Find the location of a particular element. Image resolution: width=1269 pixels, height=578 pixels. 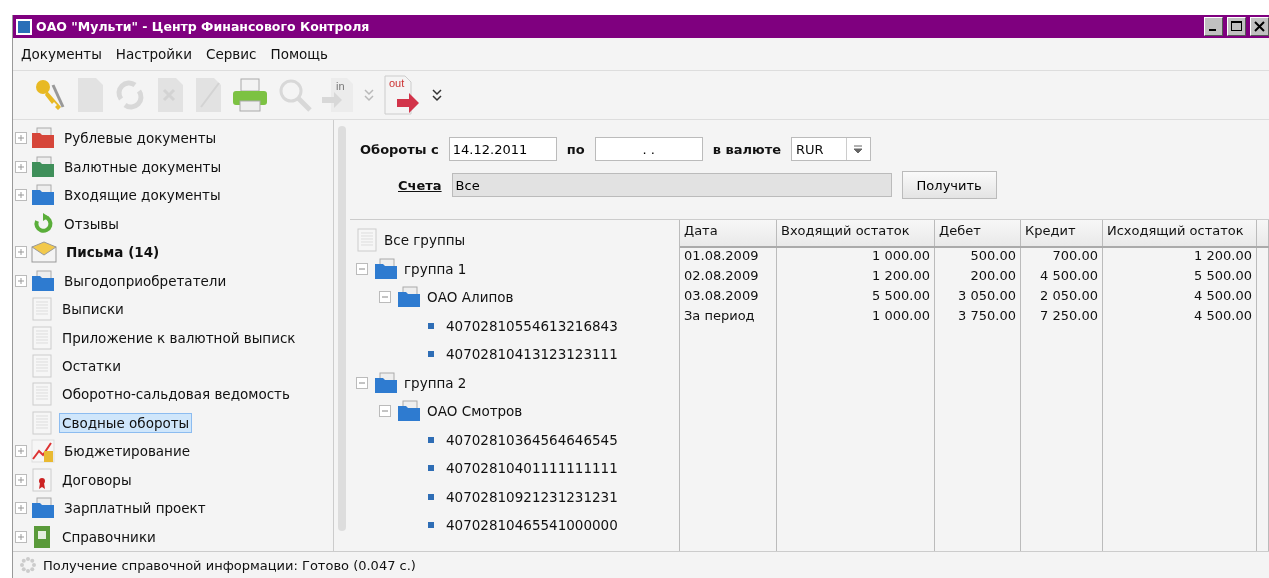

sidebar-item: Отзывы is located at coordinates (91, 223).